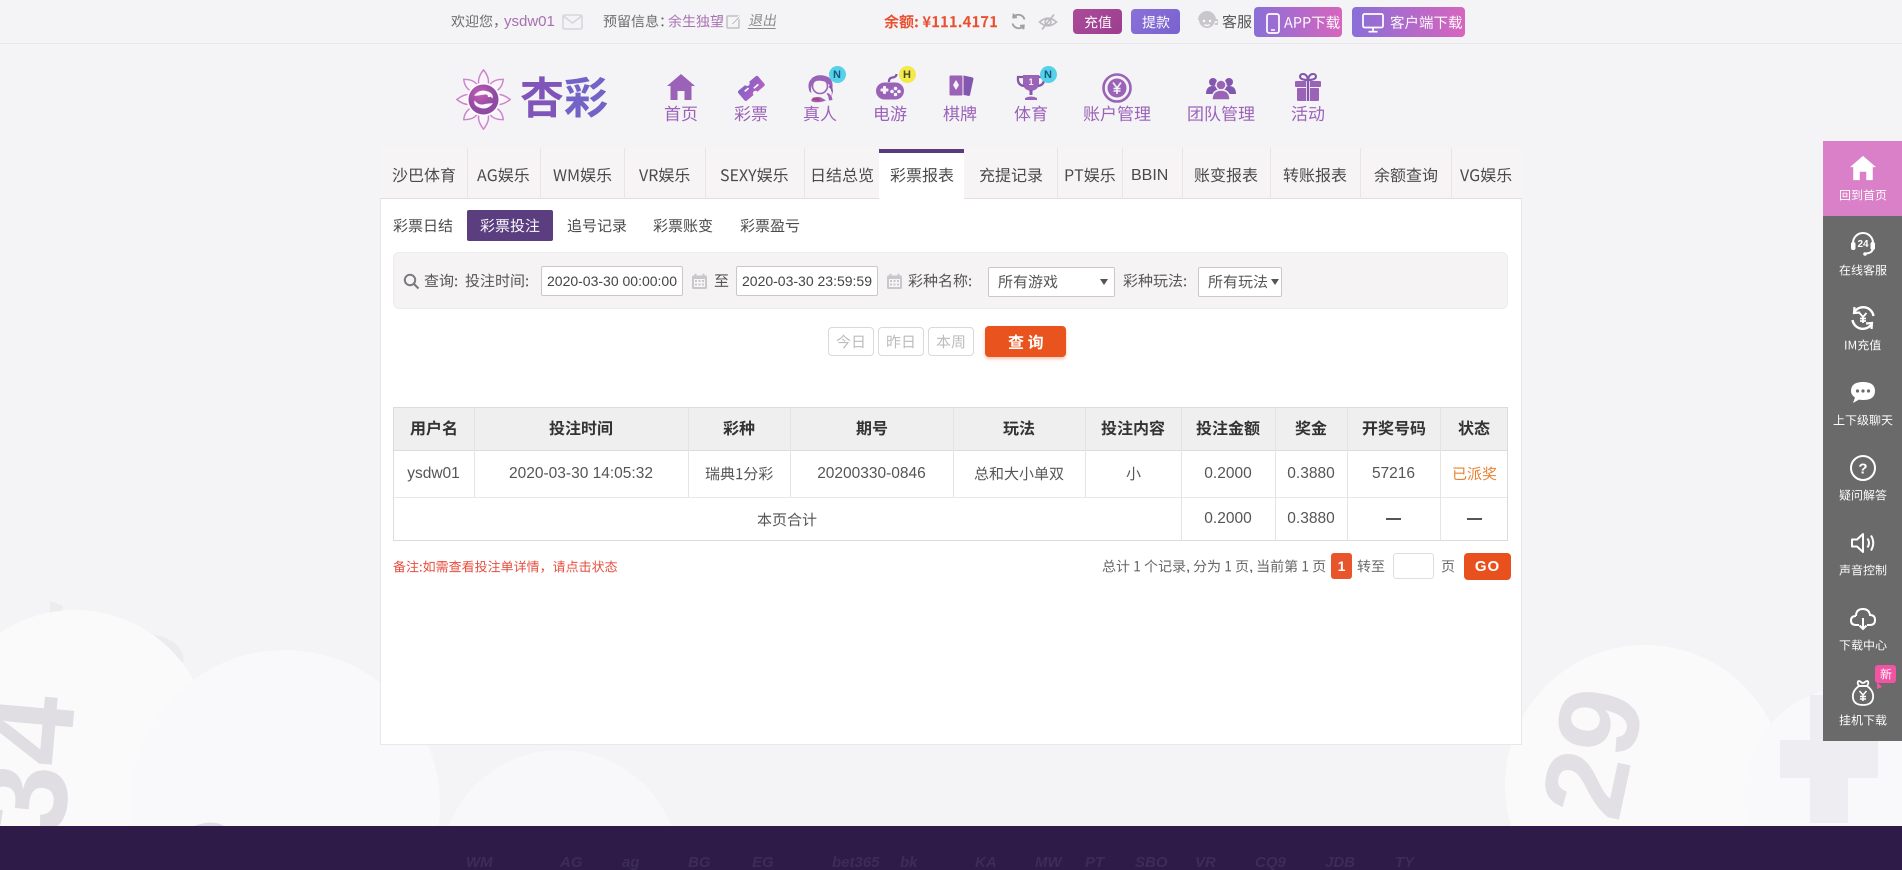 The image size is (1902, 870). I want to click on svg-text: 1, so click(1030, 82).